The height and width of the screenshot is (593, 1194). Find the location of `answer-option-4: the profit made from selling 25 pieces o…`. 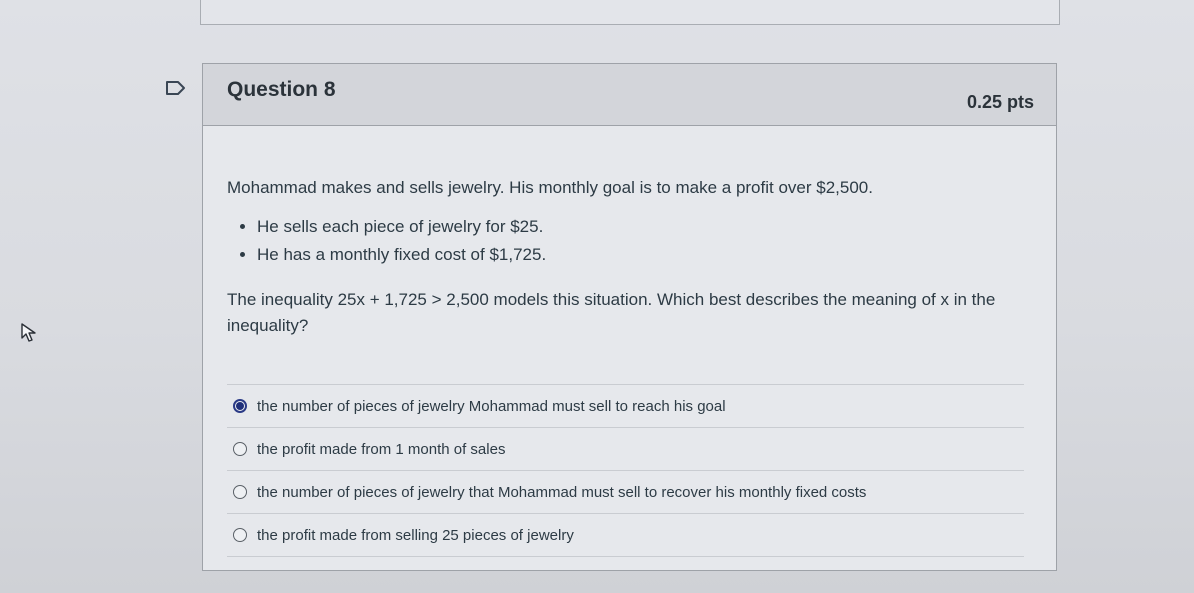

answer-option-4: the profit made from selling 25 pieces o… is located at coordinates (625, 535).